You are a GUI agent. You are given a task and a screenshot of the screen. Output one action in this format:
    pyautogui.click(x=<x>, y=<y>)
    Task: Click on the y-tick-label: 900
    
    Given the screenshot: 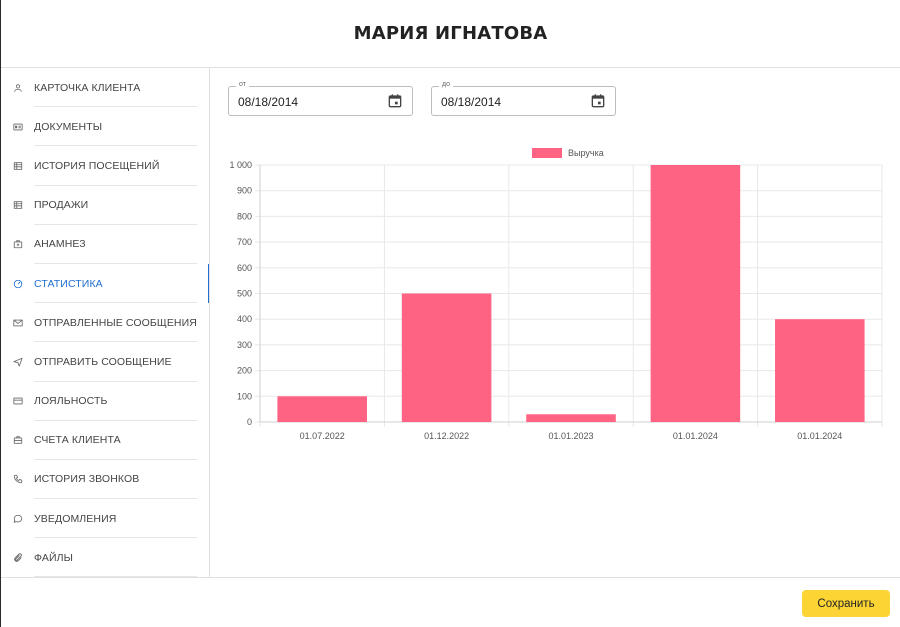 What is the action you would take?
    pyautogui.click(x=244, y=191)
    